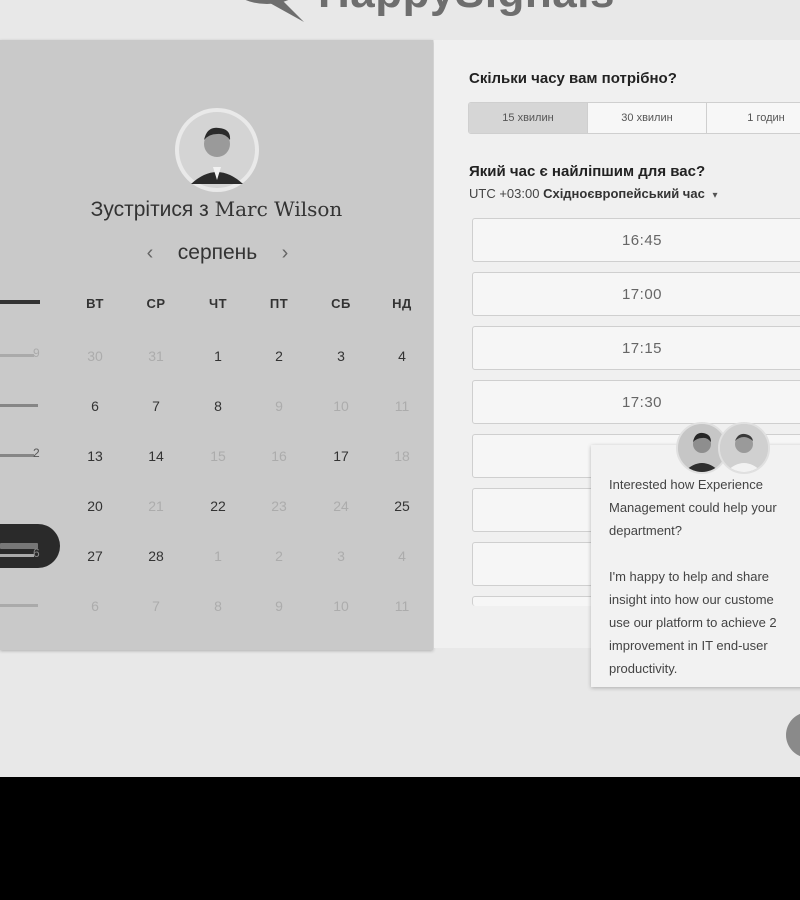  Describe the element at coordinates (624, 193) in the screenshot. I see `timezone-name: Східноєвропейський час` at that location.